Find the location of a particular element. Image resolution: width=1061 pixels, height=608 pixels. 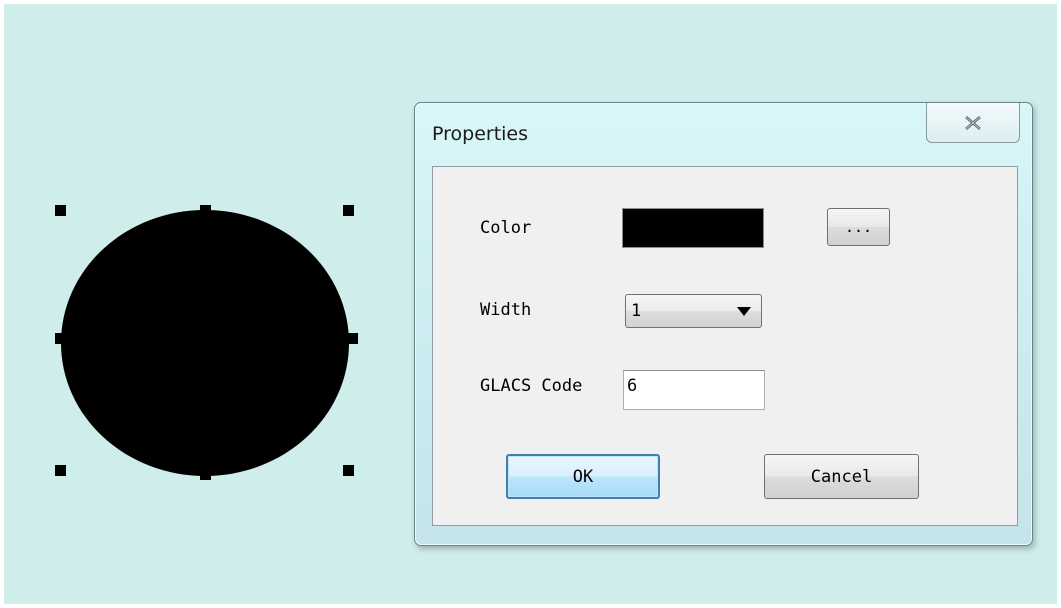

width-select-value: 1 is located at coordinates (636, 311).